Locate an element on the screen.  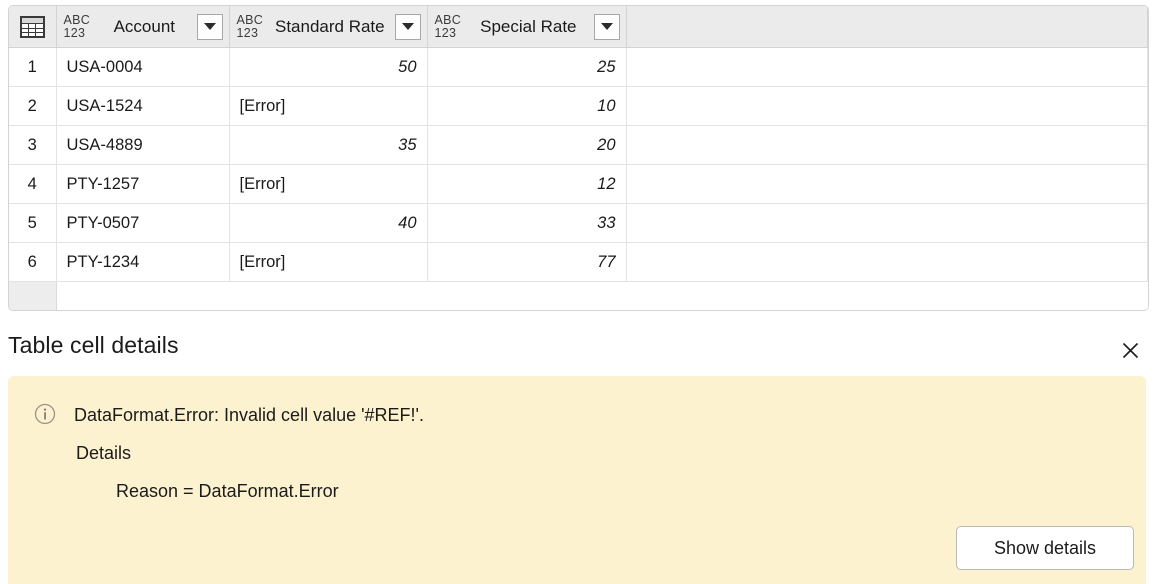
column-header-label: Standard Rate is located at coordinates (329, 26).